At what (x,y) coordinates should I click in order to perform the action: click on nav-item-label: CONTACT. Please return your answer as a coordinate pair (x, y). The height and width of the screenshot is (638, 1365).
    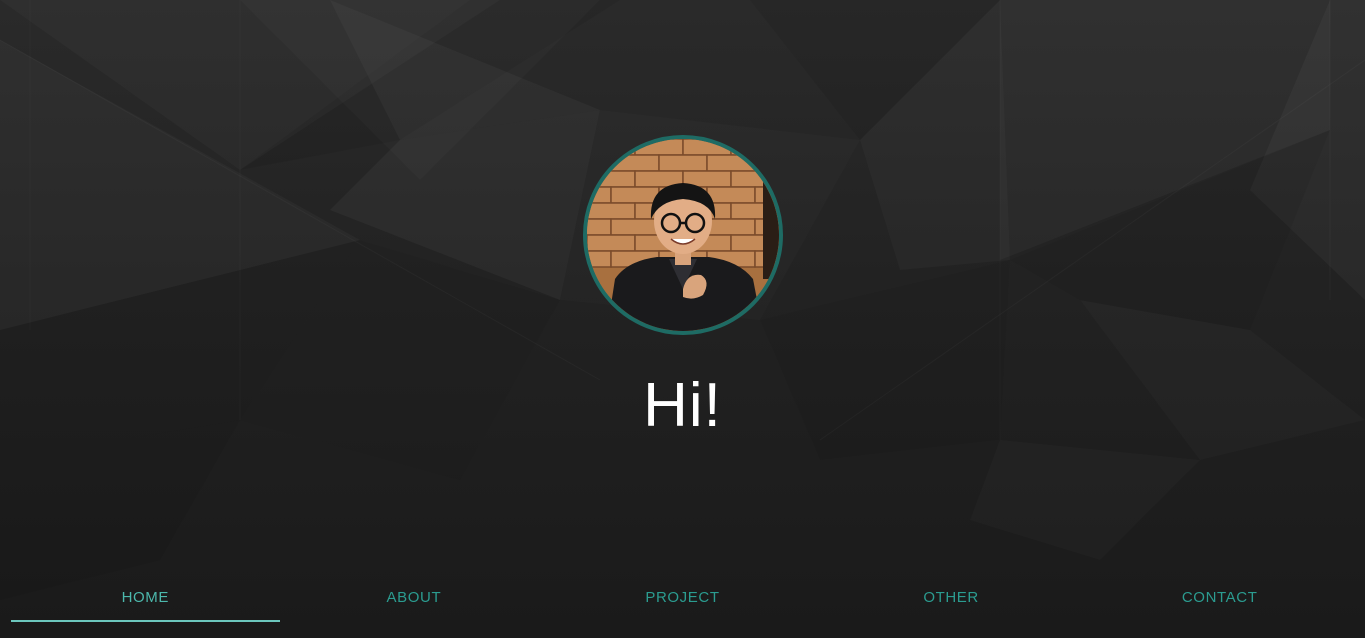
    Looking at the image, I should click on (1219, 597).